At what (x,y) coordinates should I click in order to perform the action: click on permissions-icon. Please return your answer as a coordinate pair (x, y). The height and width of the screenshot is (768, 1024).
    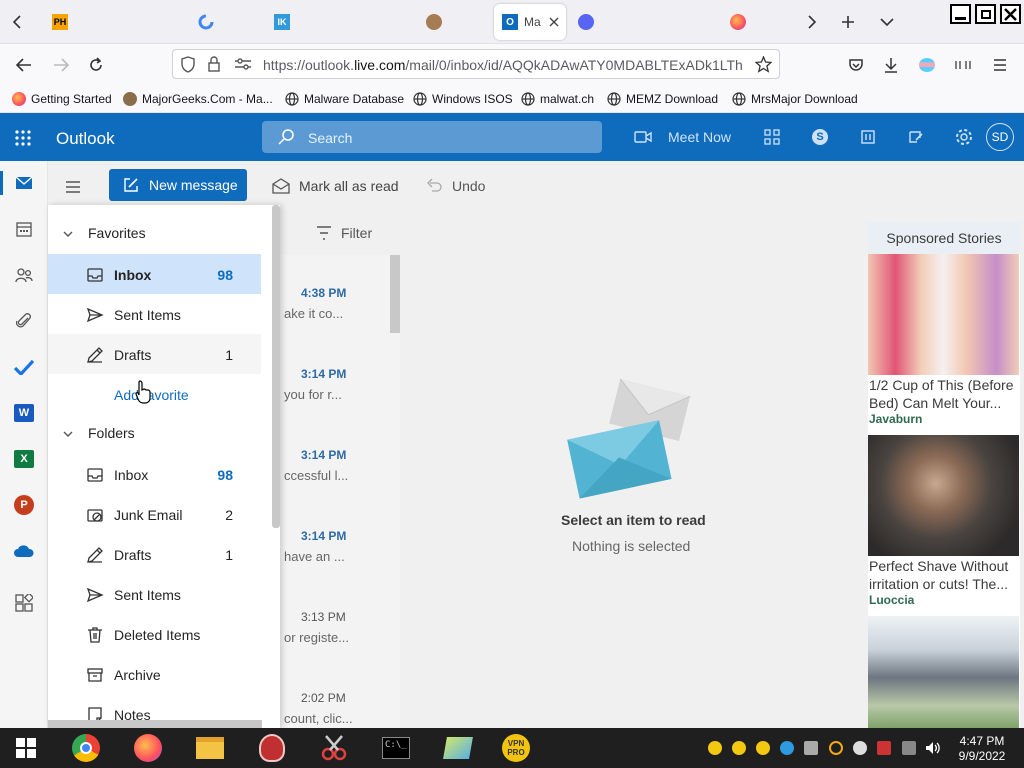
    Looking at the image, I should click on (243, 64).